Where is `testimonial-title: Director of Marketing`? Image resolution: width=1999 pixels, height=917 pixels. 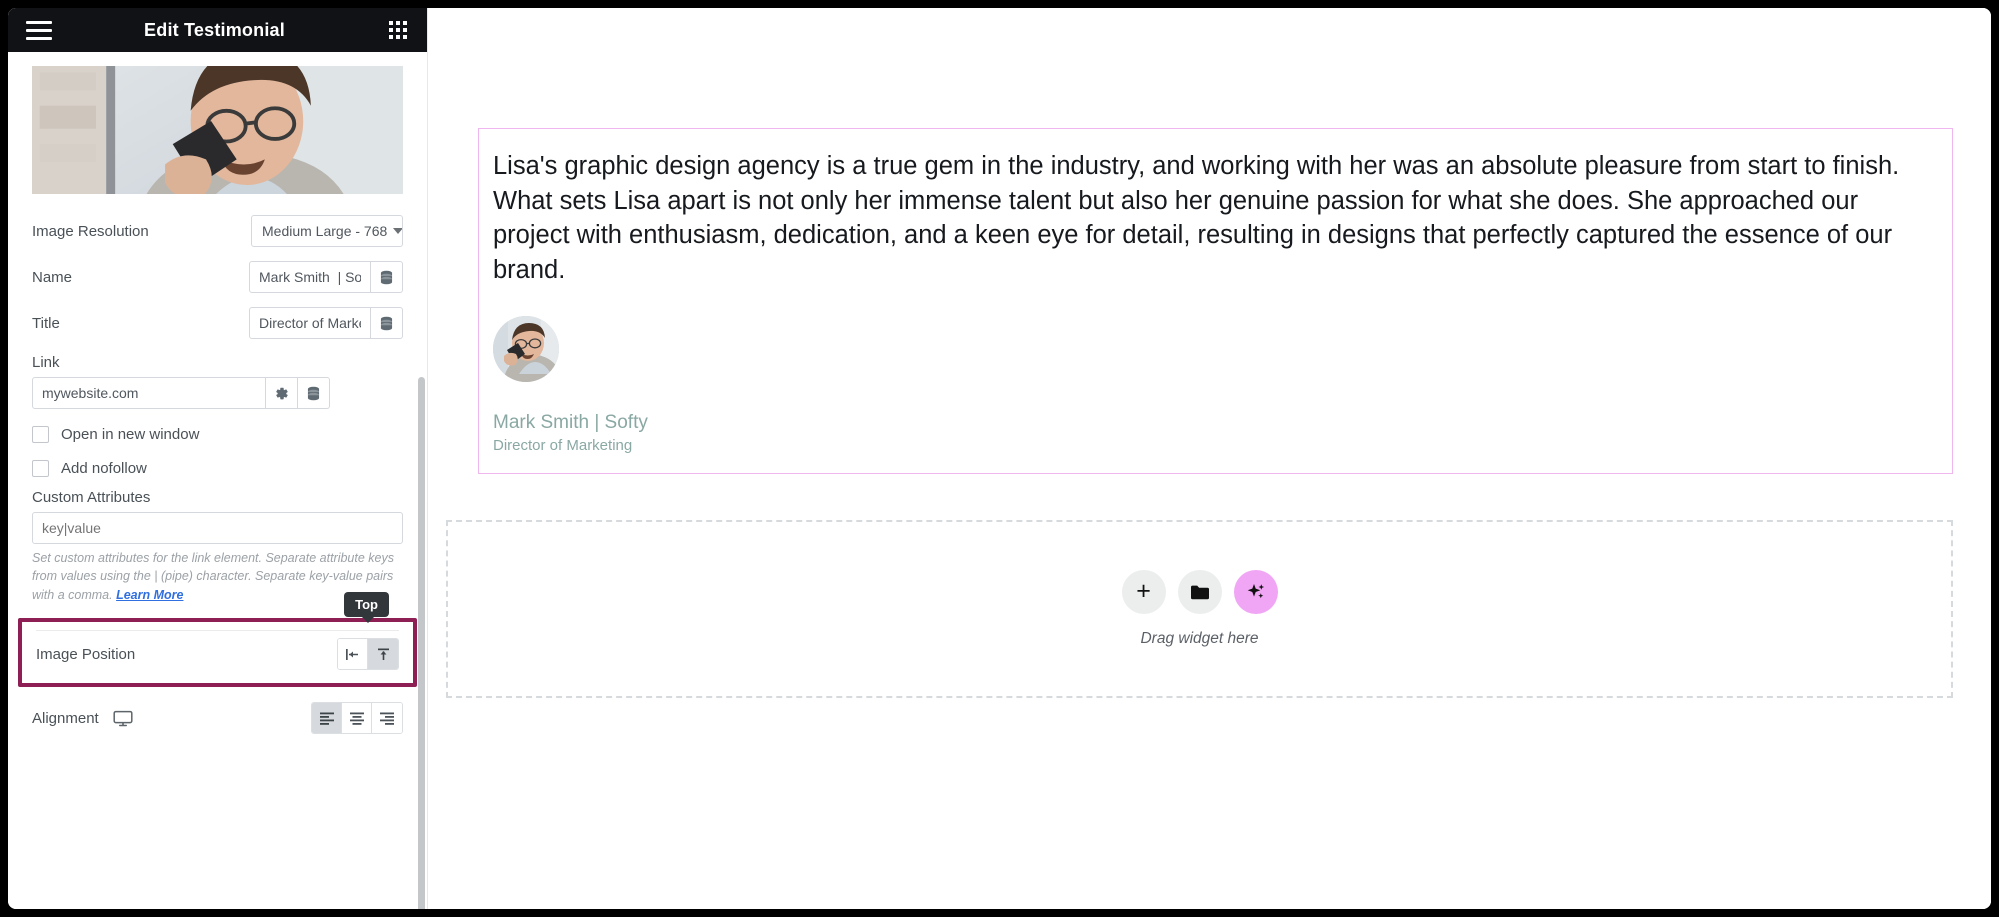 testimonial-title: Director of Marketing is located at coordinates (1215, 446).